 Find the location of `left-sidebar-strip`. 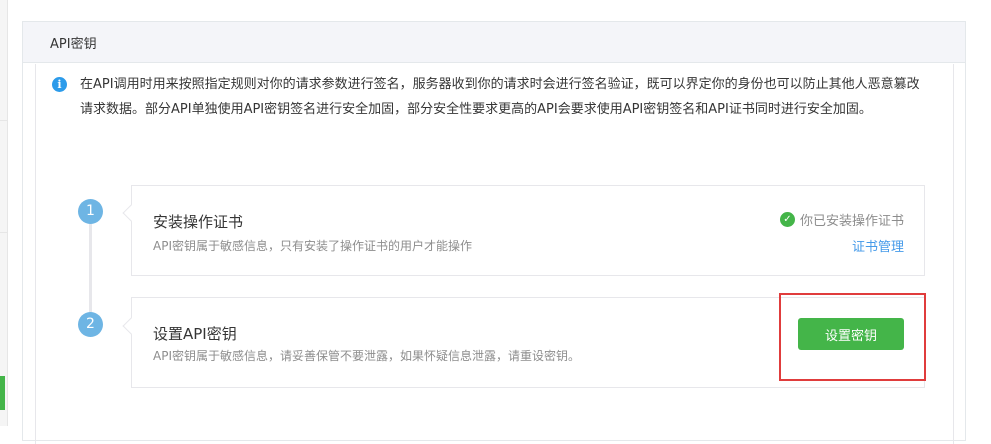

left-sidebar-strip is located at coordinates (4, 213).